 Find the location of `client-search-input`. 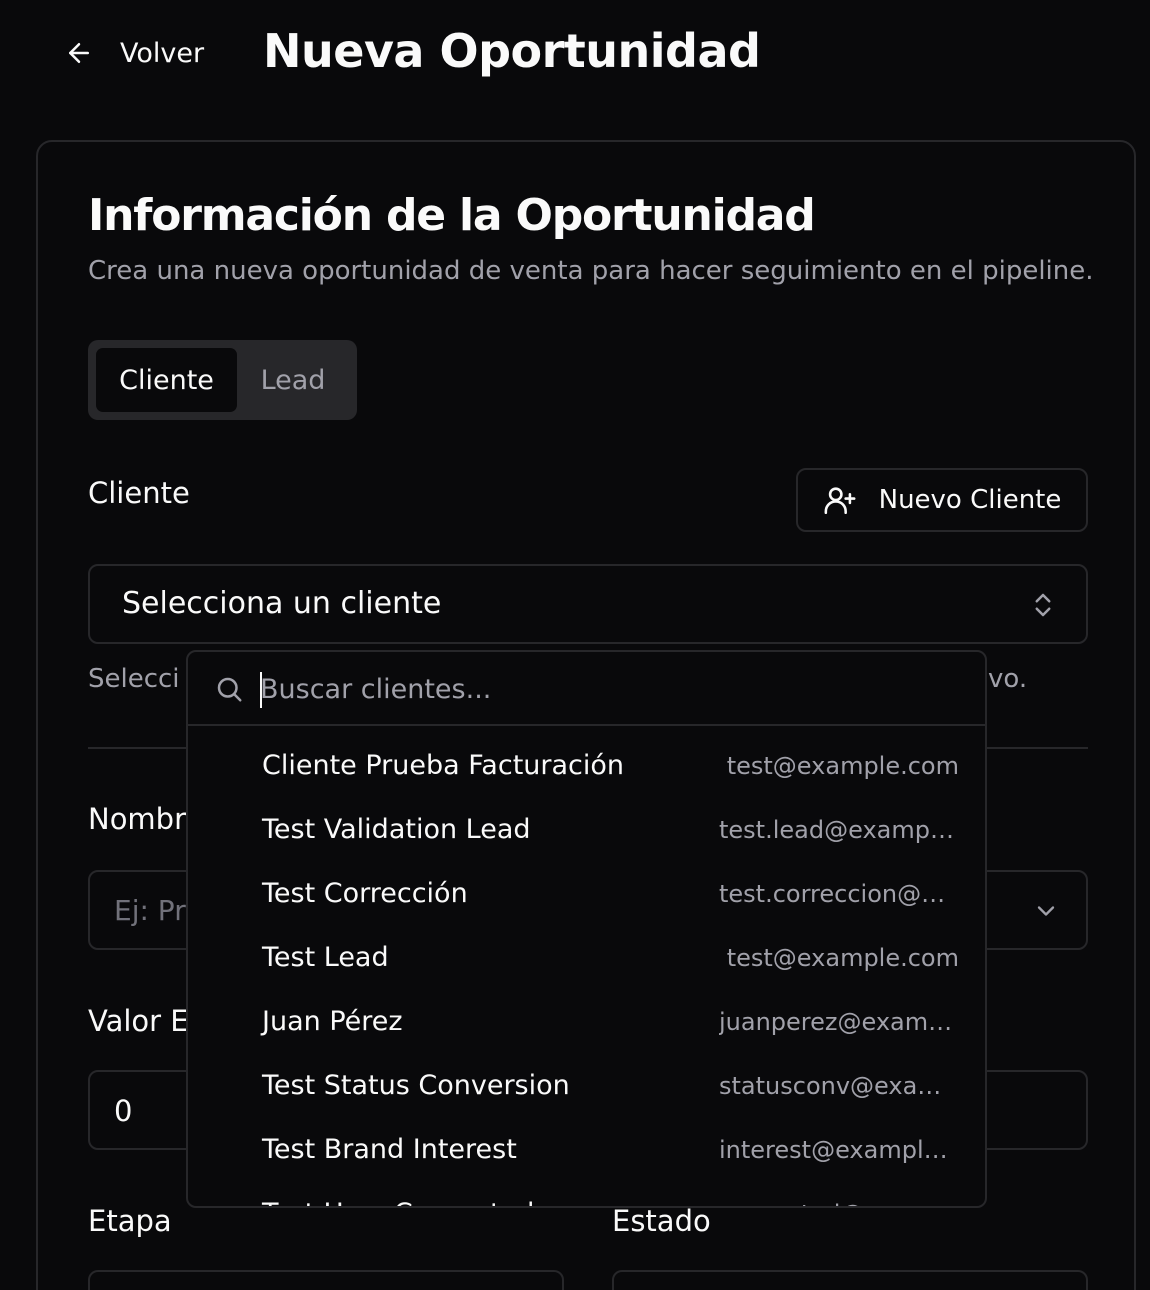

client-search-input is located at coordinates (605, 689).